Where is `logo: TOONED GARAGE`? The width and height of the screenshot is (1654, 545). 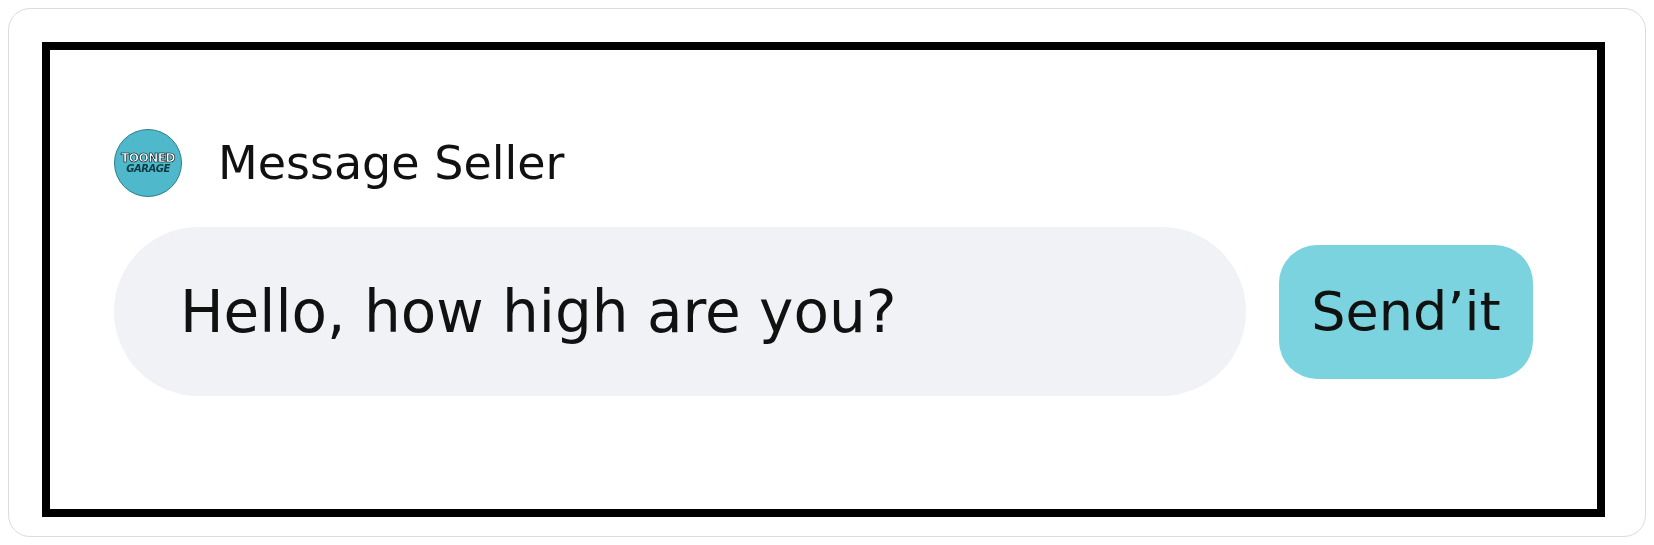
logo: TOONED GARAGE is located at coordinates (148, 163).